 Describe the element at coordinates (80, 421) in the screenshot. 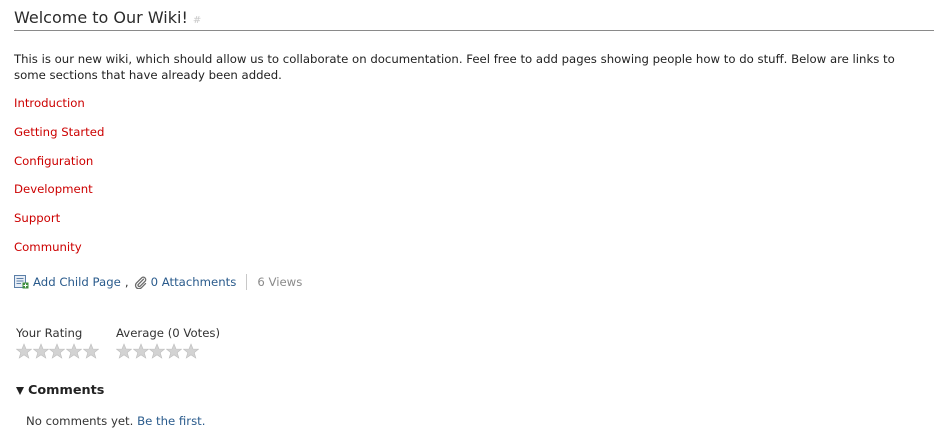

I see `no-comments-text: No comments yet.` at that location.